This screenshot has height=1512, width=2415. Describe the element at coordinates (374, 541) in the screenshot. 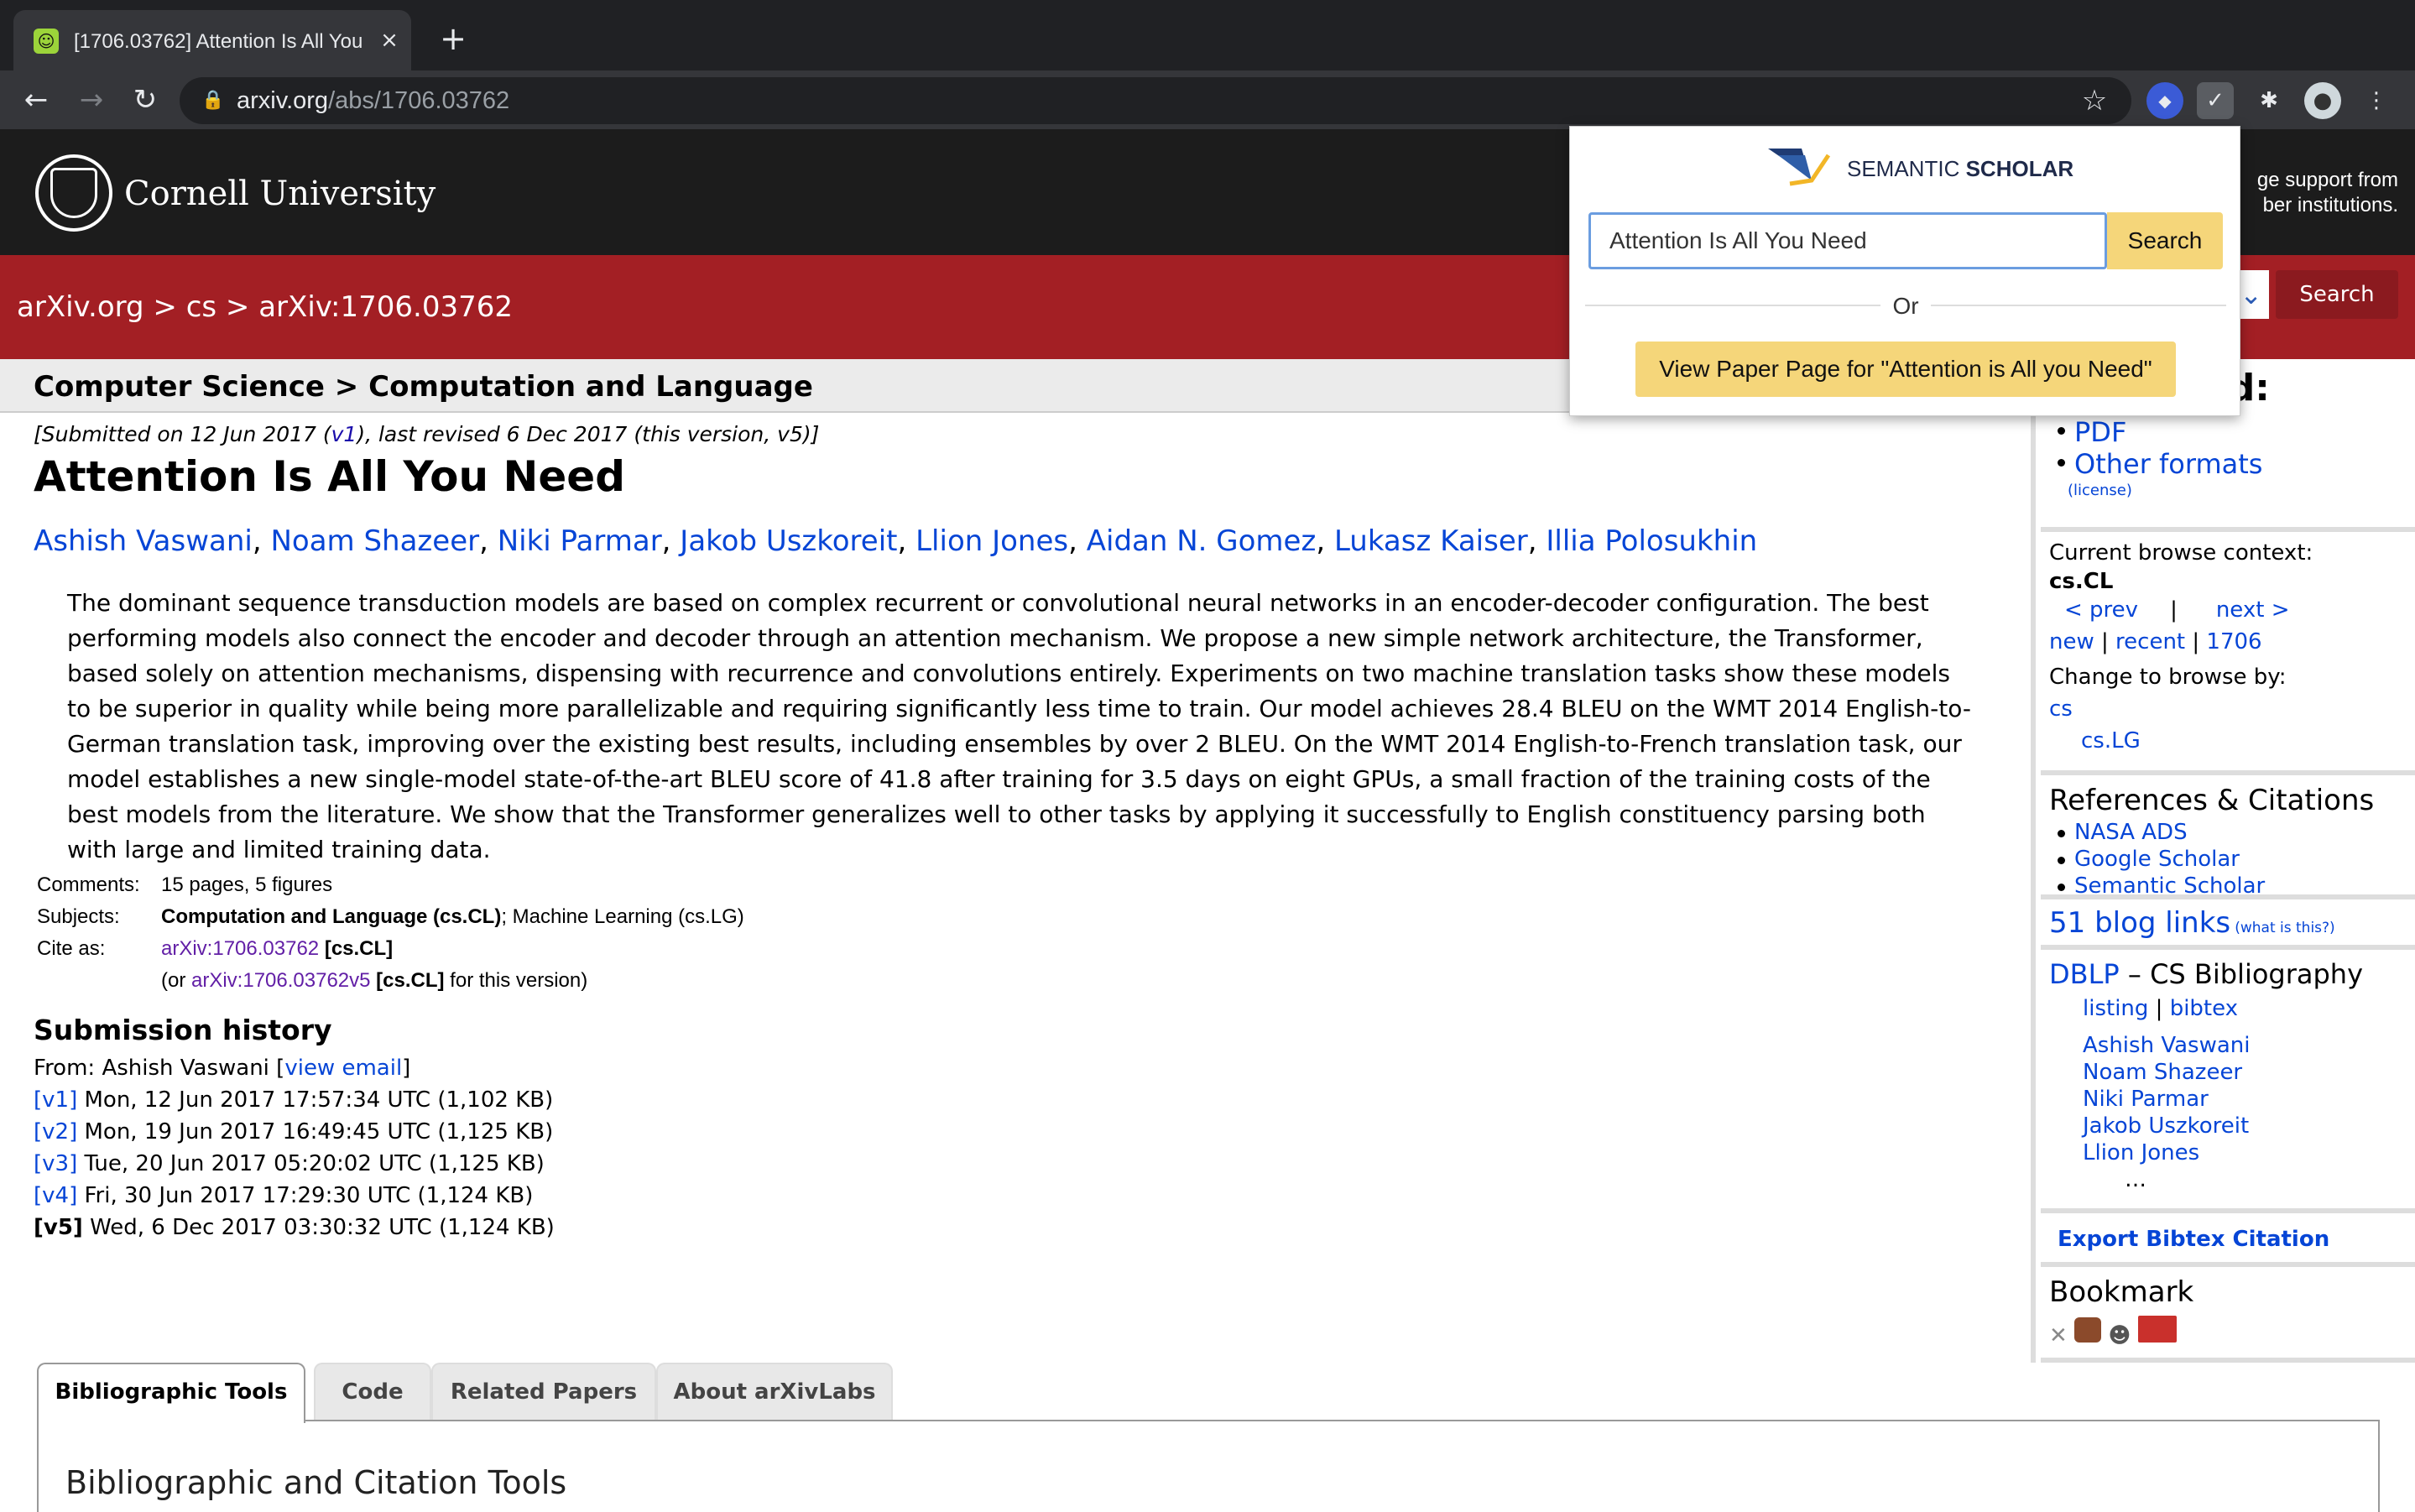

I see `author-link: Noam Shazeer` at that location.